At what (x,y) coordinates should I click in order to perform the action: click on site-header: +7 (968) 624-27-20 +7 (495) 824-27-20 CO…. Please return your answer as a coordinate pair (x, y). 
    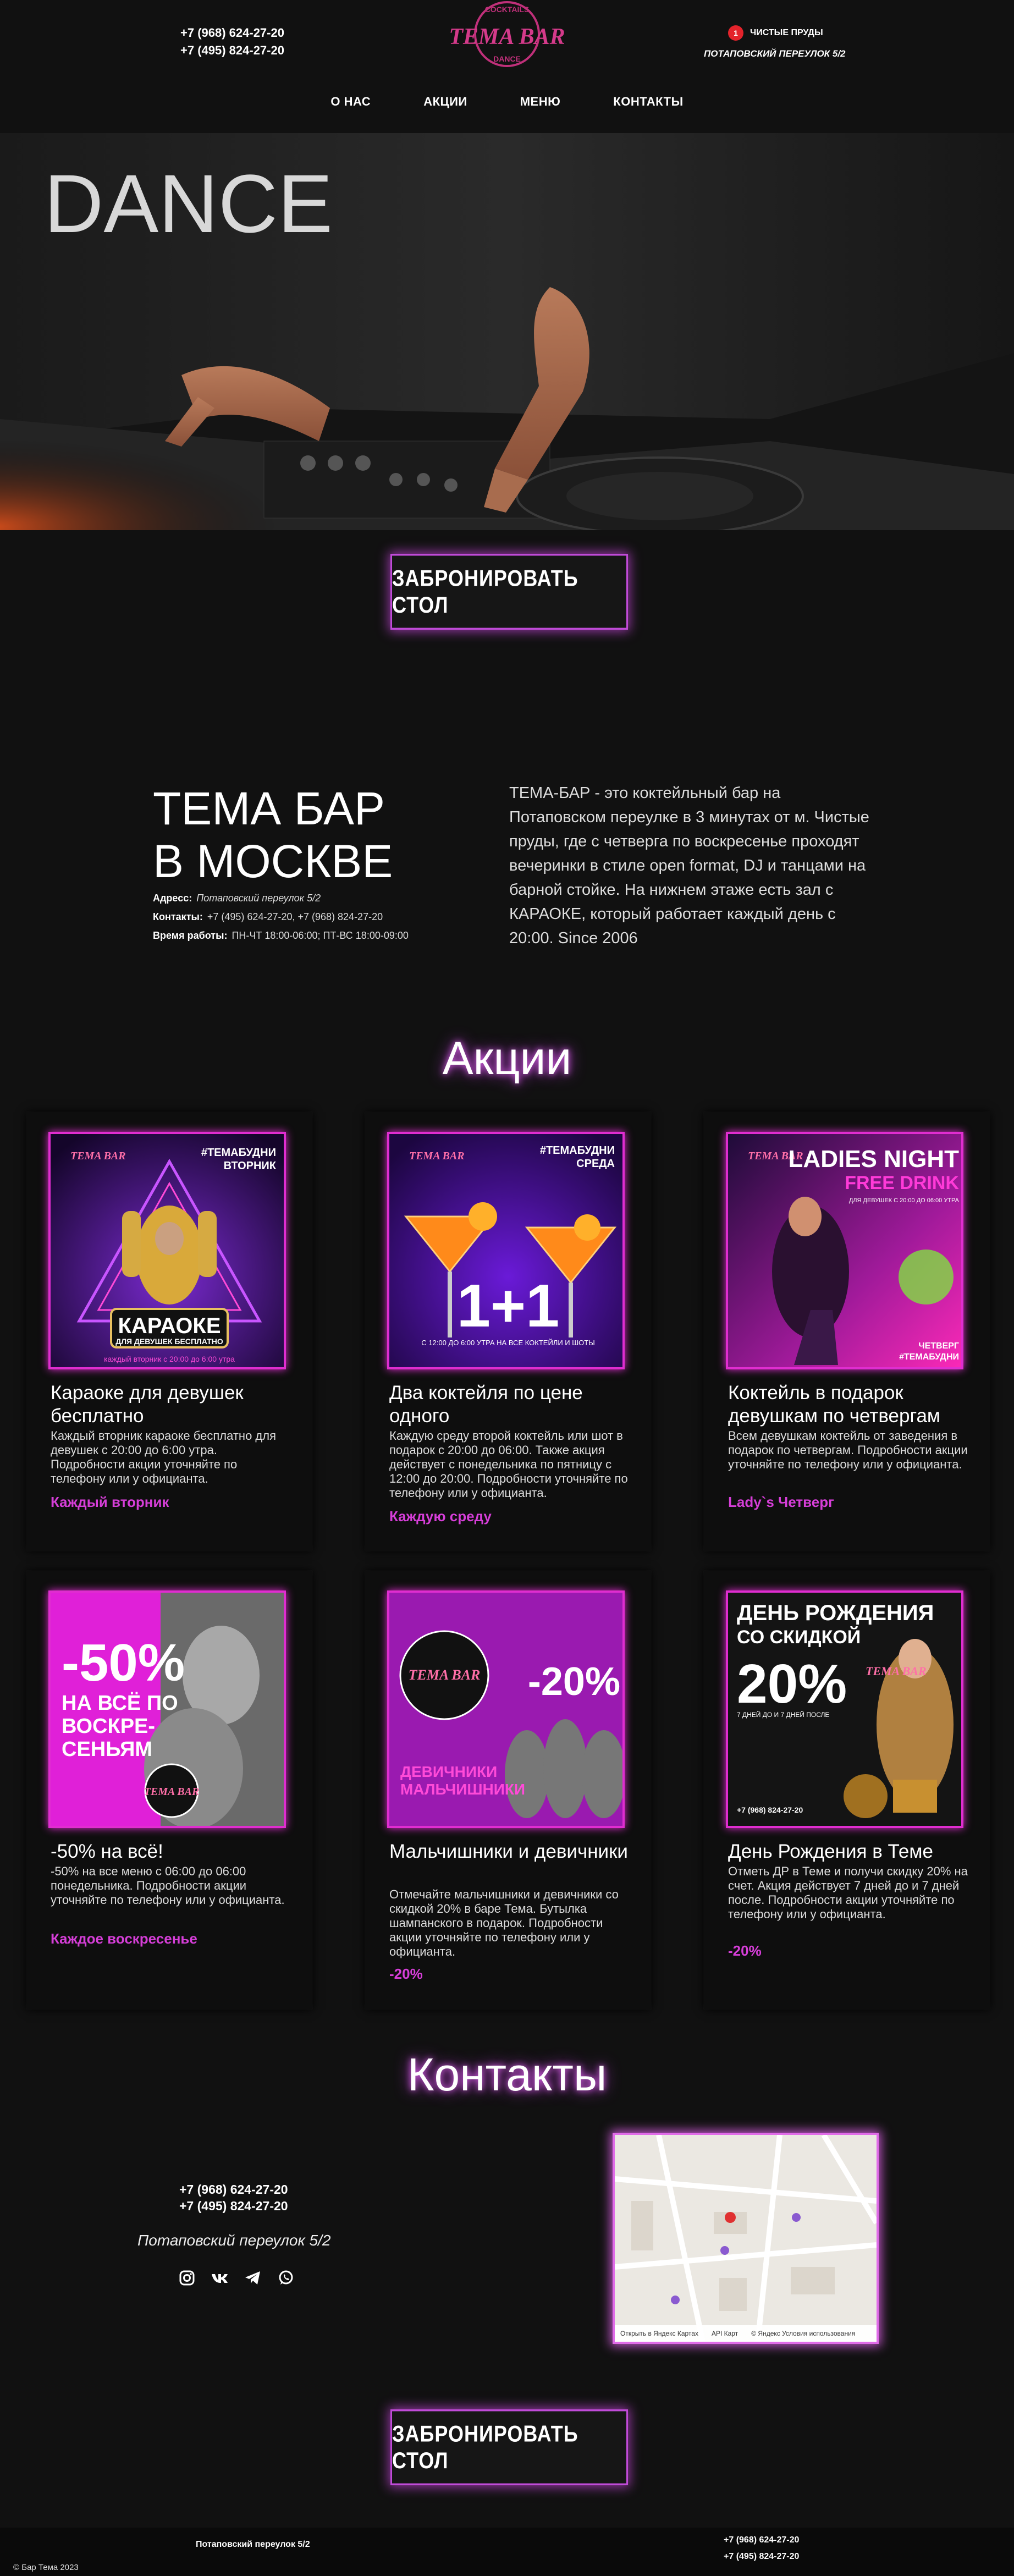
    Looking at the image, I should click on (507, 66).